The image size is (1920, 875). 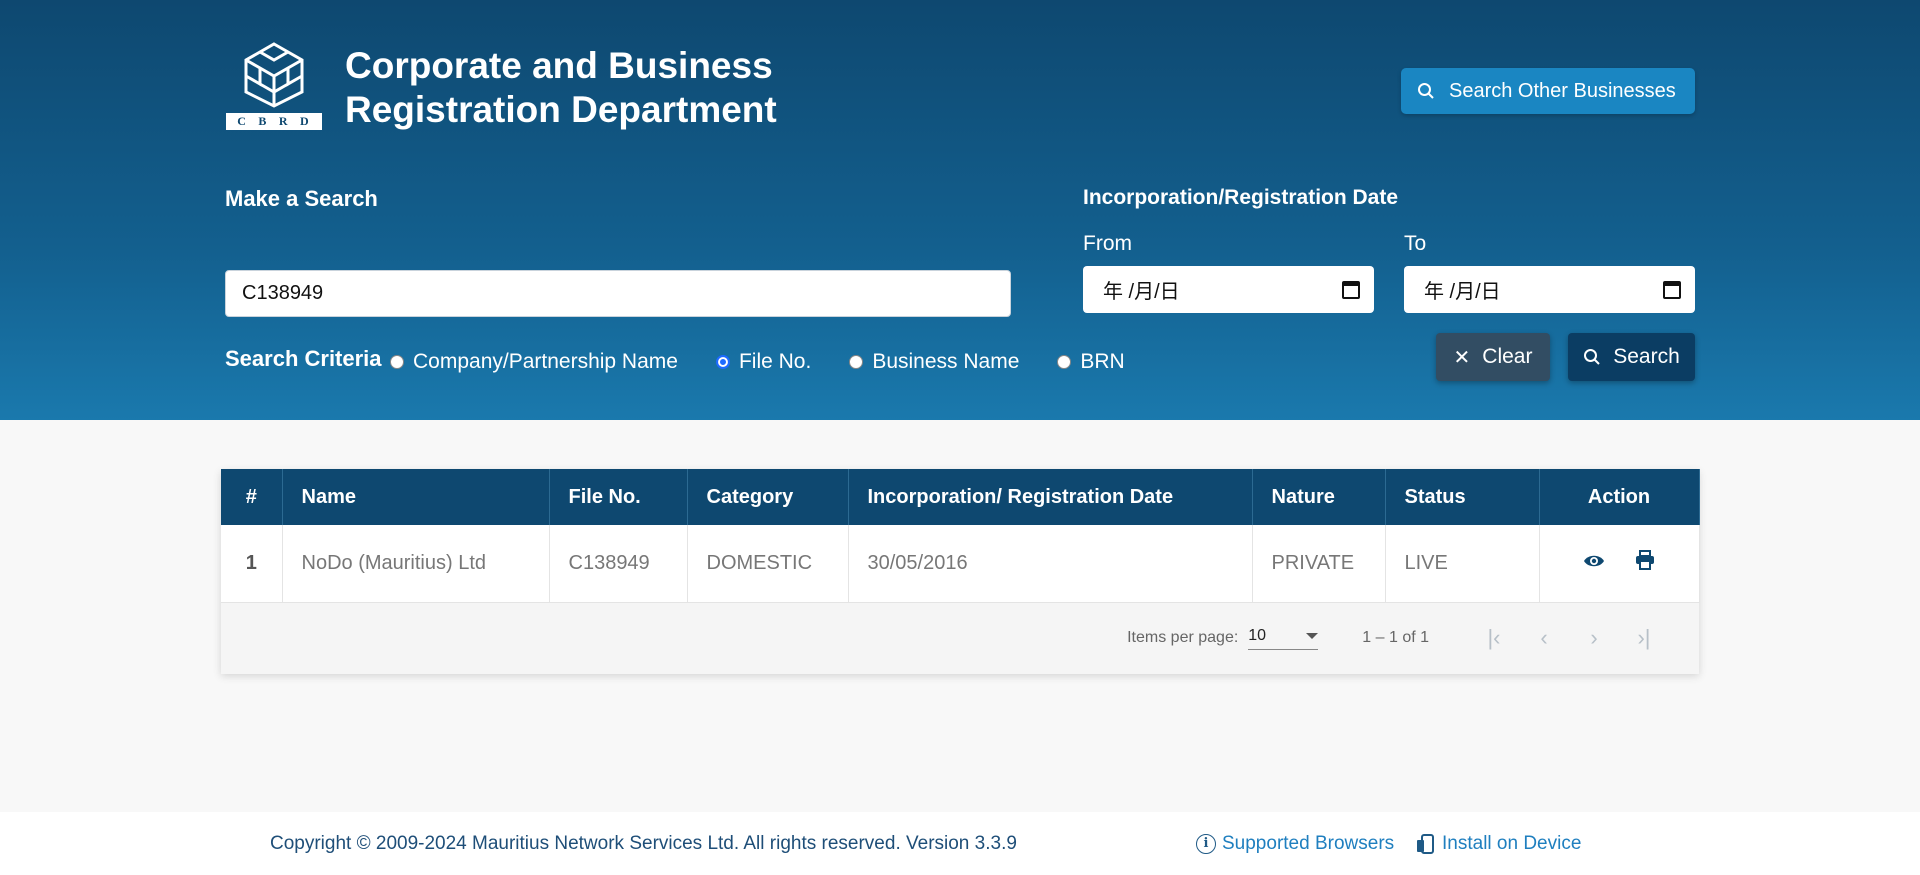 I want to click on radio-company-name: Company/Partnership Name, so click(x=534, y=362).